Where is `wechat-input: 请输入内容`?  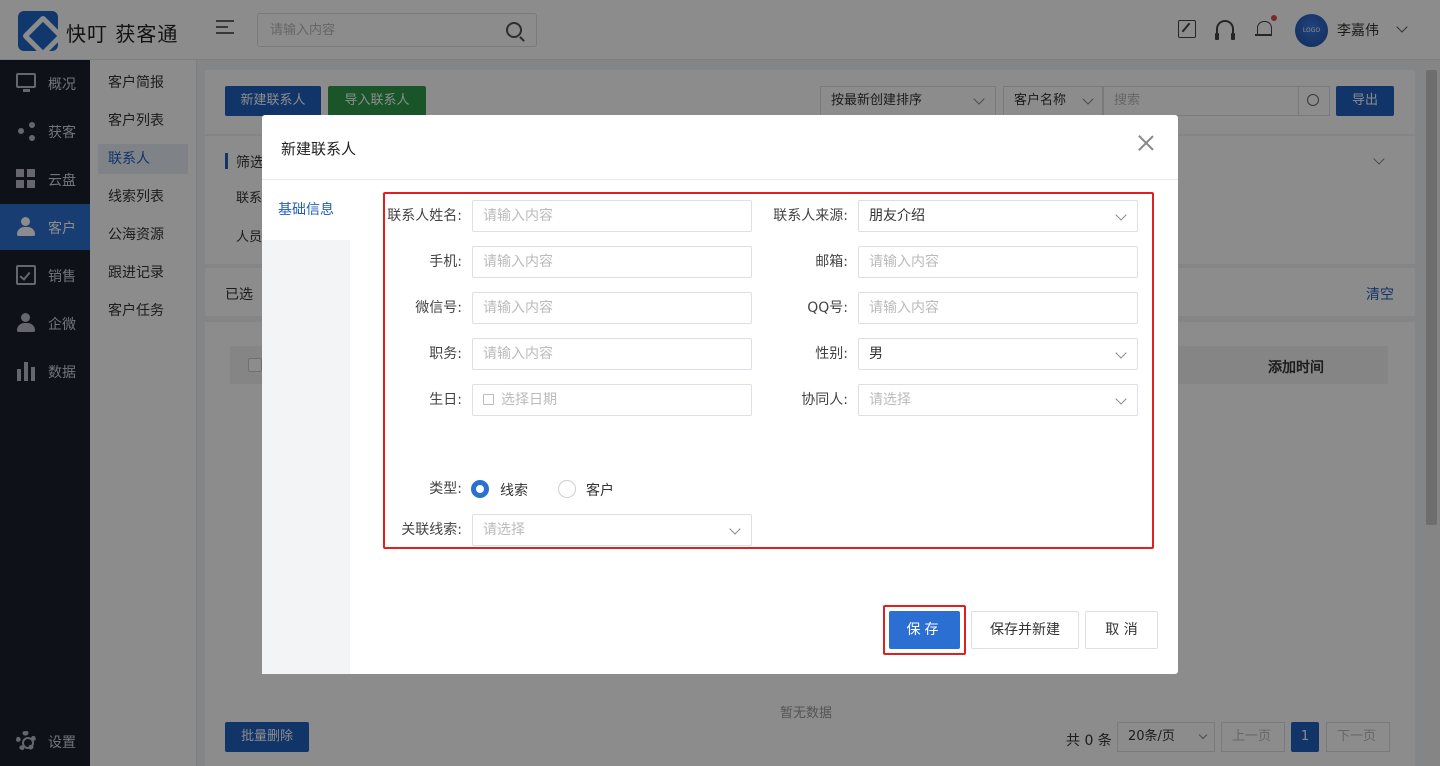 wechat-input: 请输入内容 is located at coordinates (612, 308).